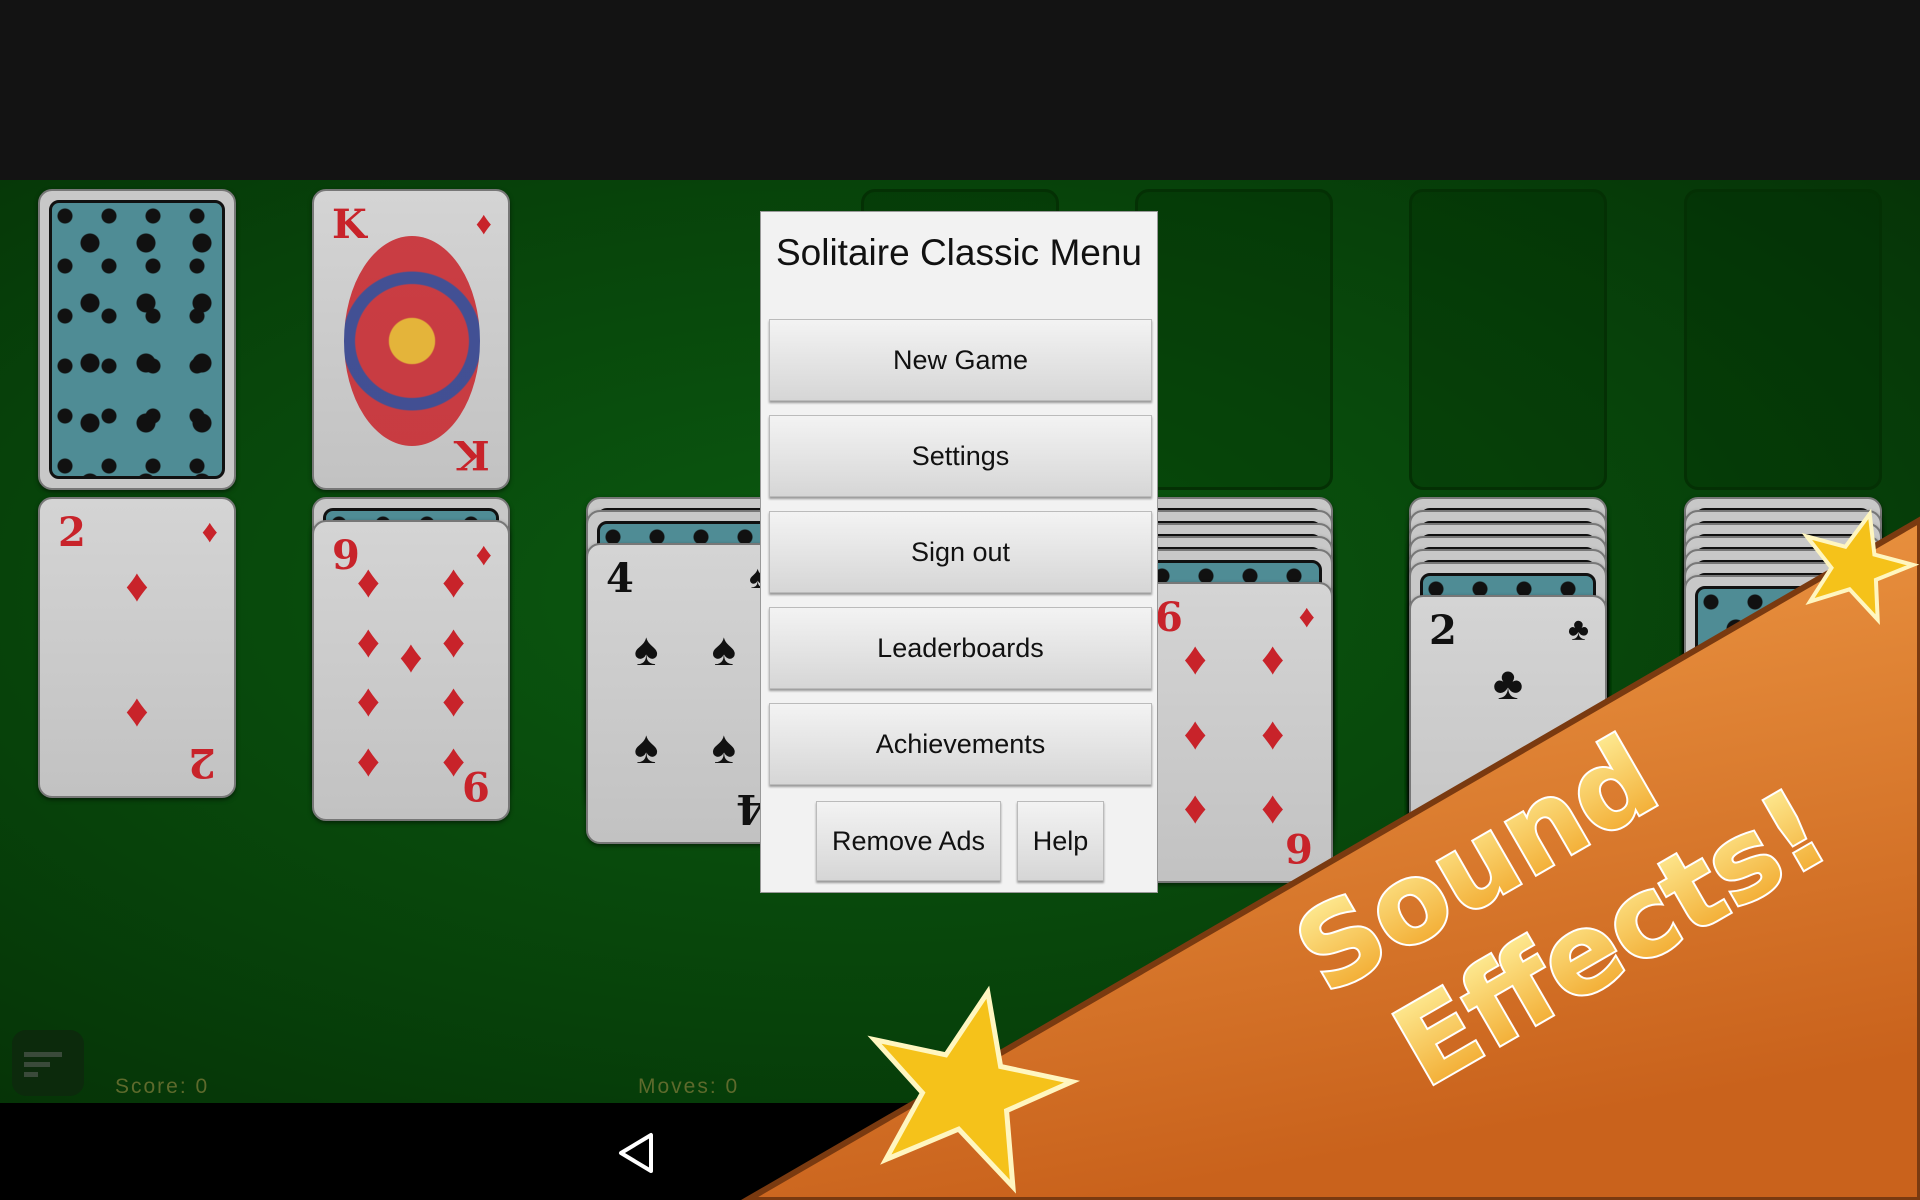  Describe the element at coordinates (960, 1151) in the screenshot. I see `navigation-bar` at that location.